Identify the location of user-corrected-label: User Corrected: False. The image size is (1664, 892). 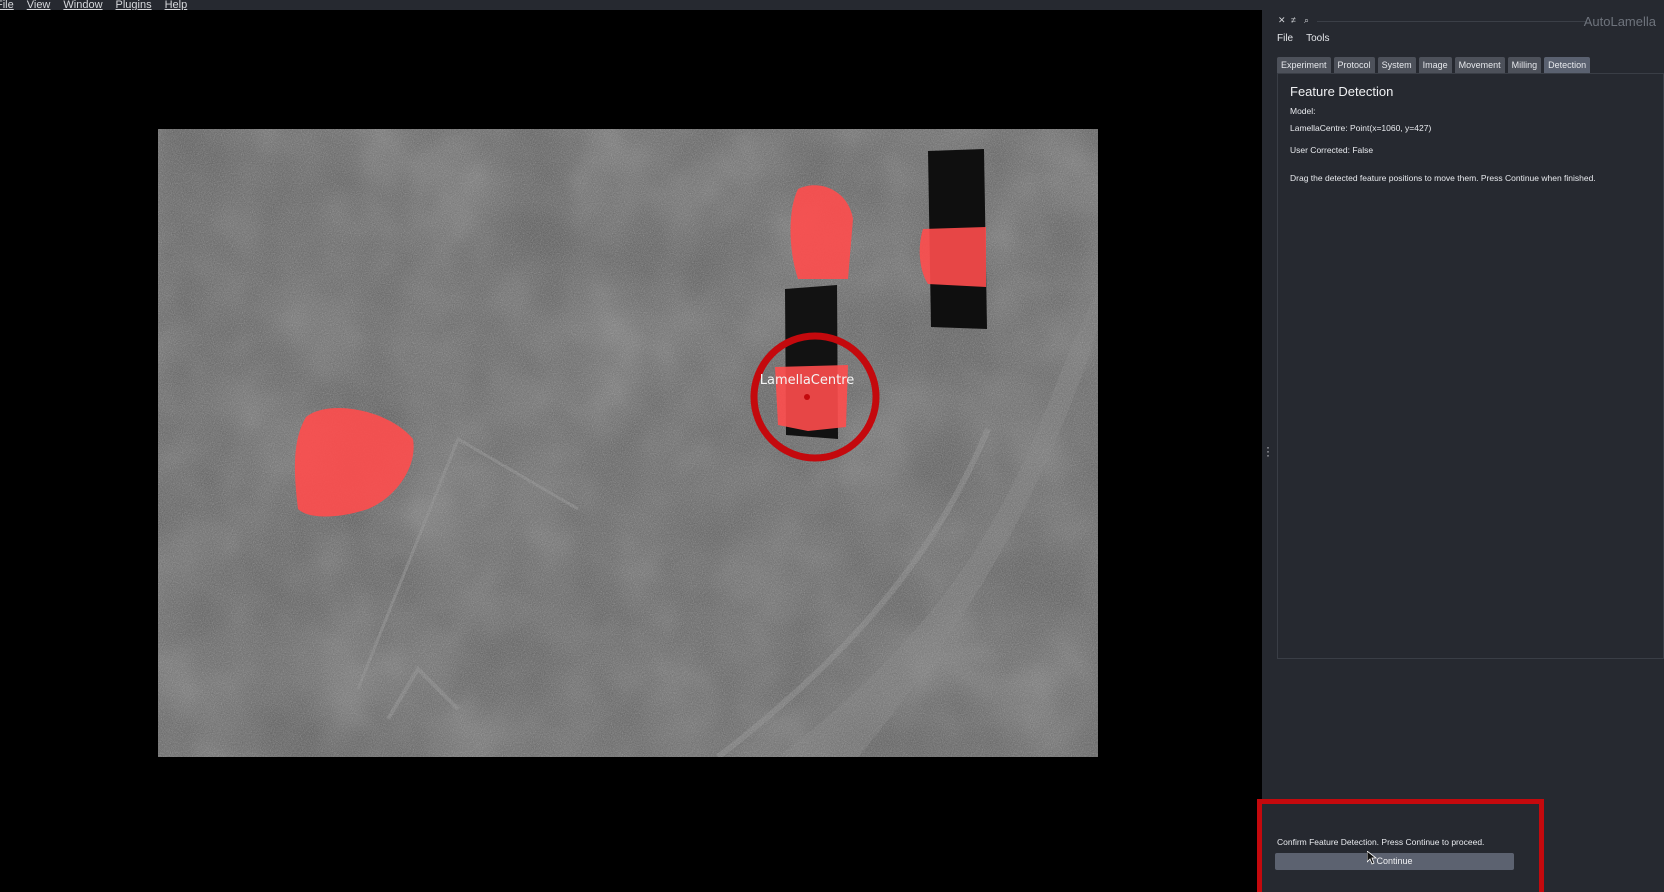
(1332, 150).